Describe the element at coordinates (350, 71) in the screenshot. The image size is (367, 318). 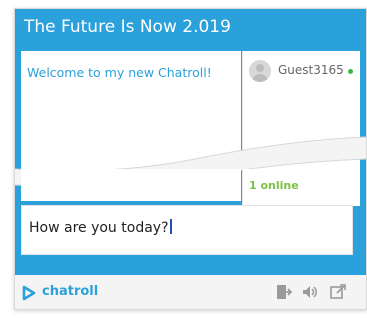
I see `online-status-icon` at that location.